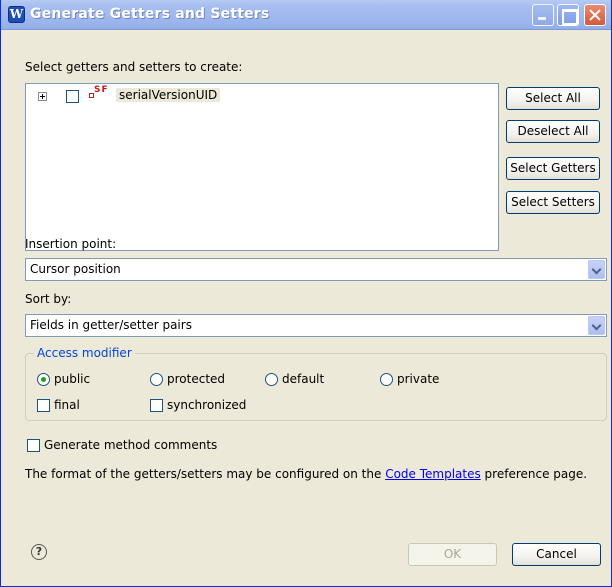  Describe the element at coordinates (48, 299) in the screenshot. I see `sort-by-label: Sort by:` at that location.